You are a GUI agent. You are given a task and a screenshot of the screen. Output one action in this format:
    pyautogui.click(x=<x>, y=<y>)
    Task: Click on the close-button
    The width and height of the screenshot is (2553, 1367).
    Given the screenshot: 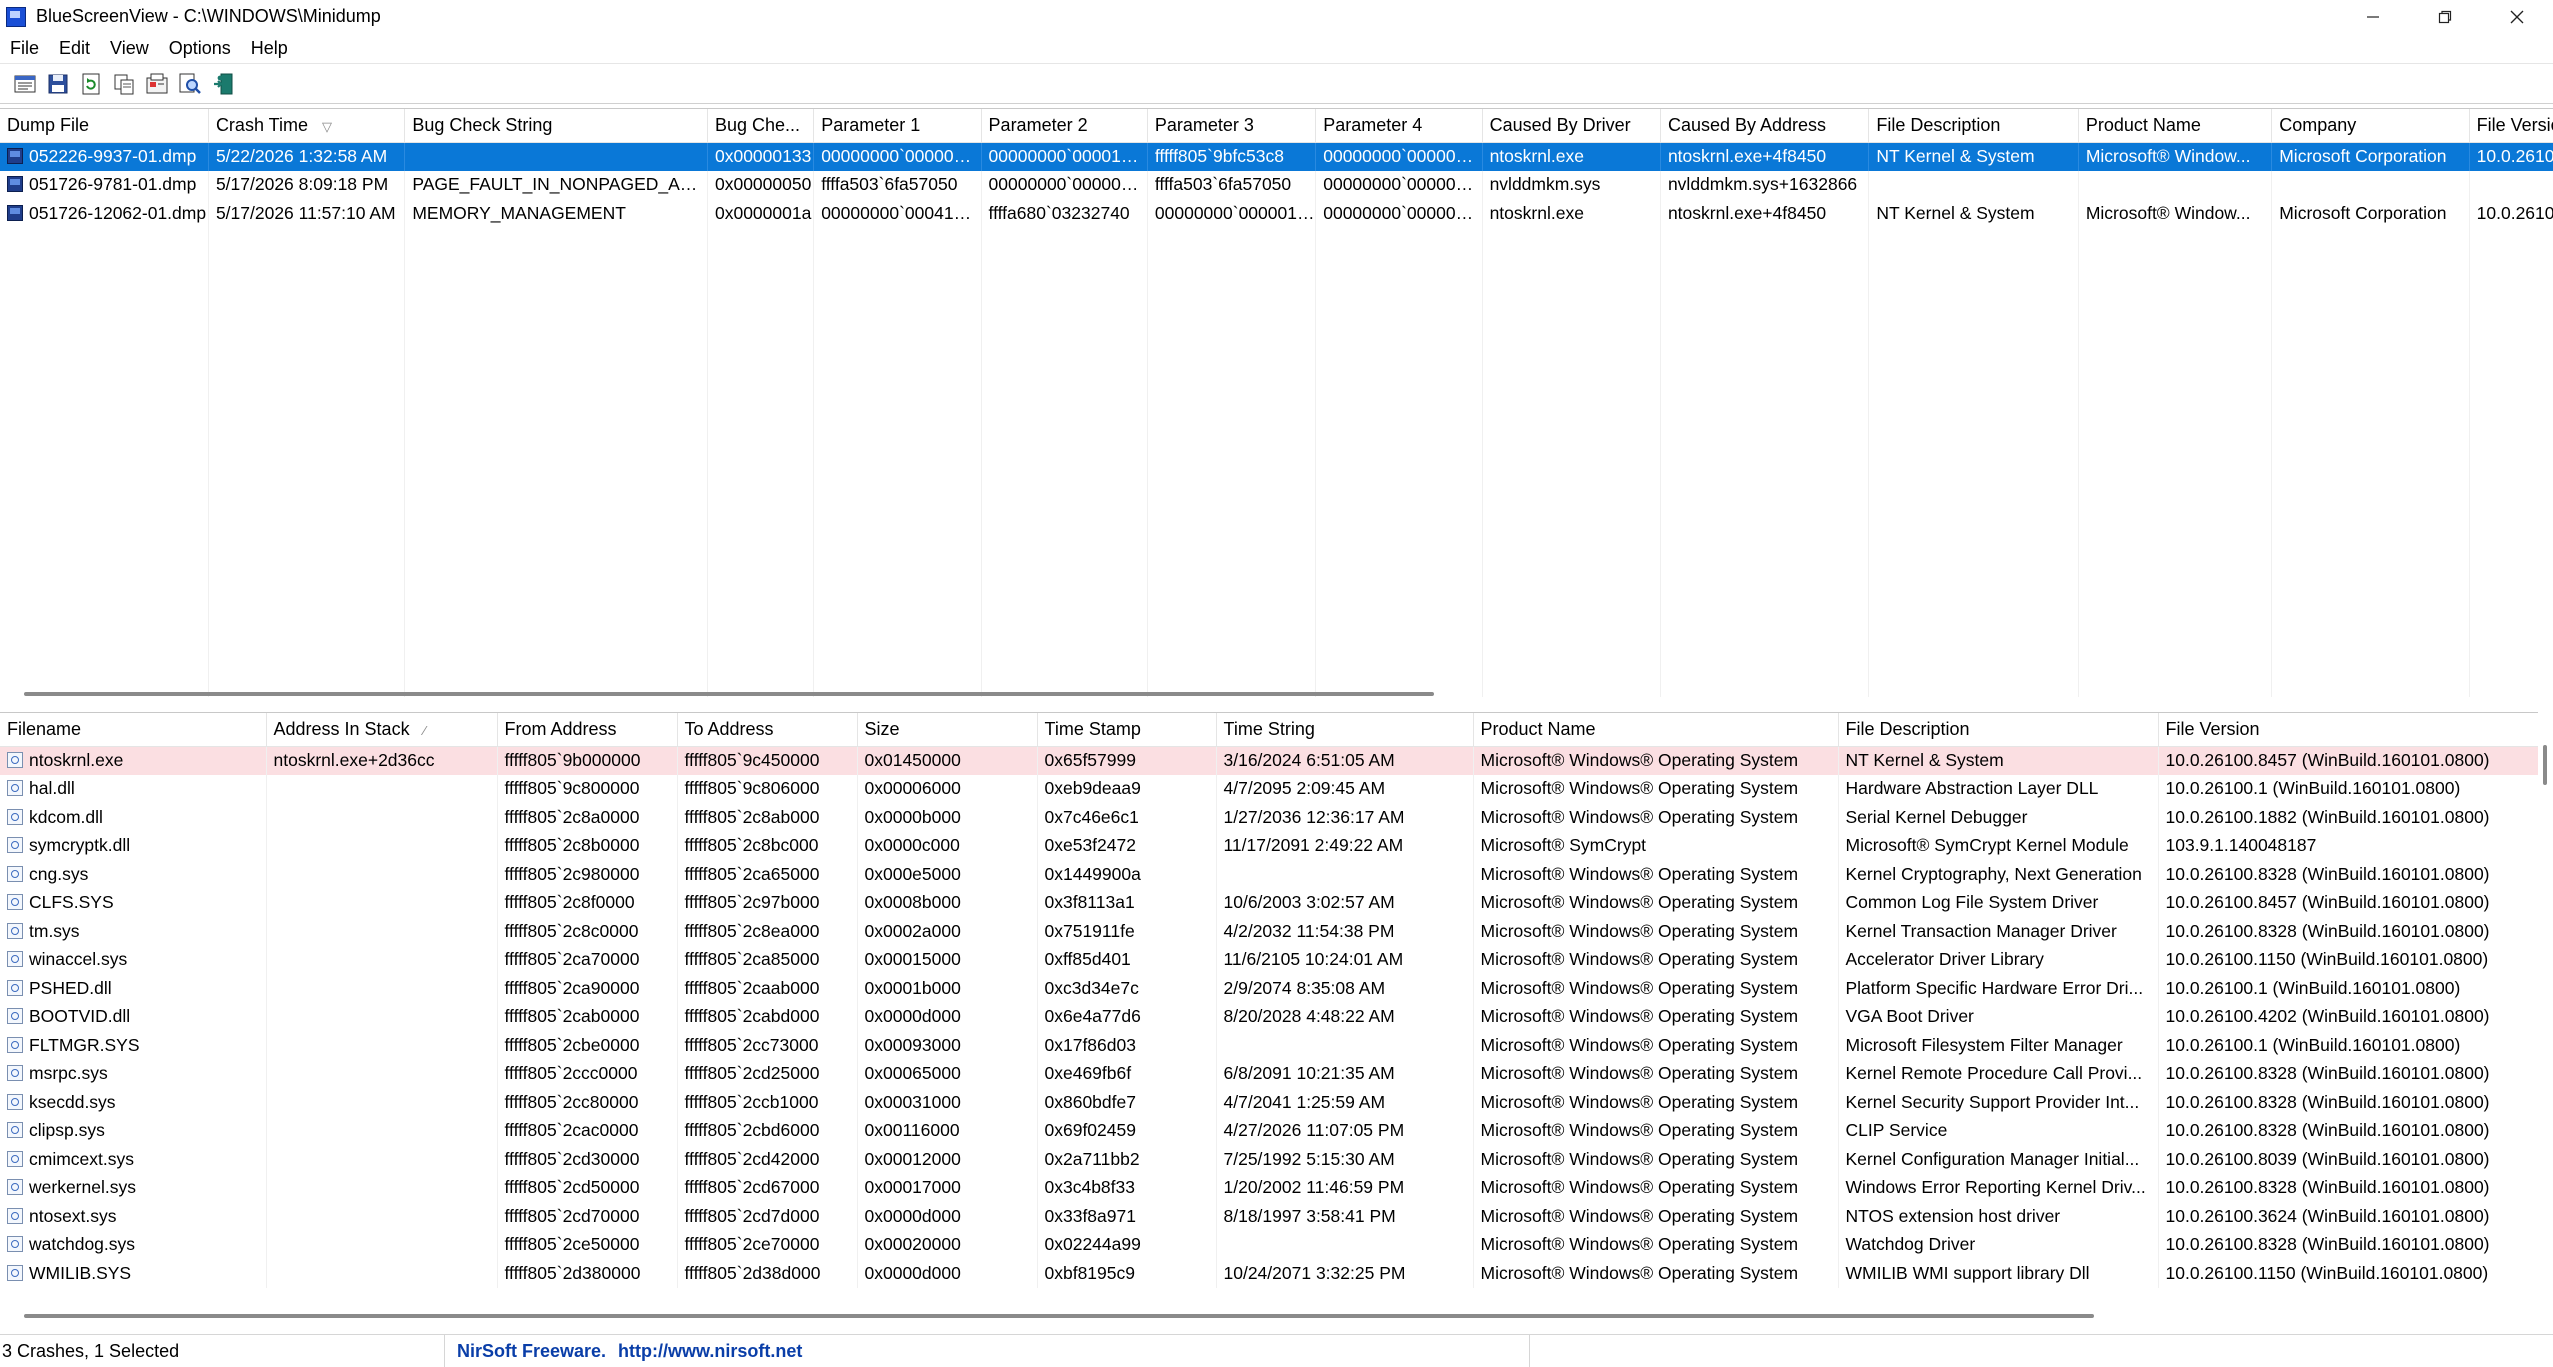 What is the action you would take?
    pyautogui.click(x=2517, y=16)
    